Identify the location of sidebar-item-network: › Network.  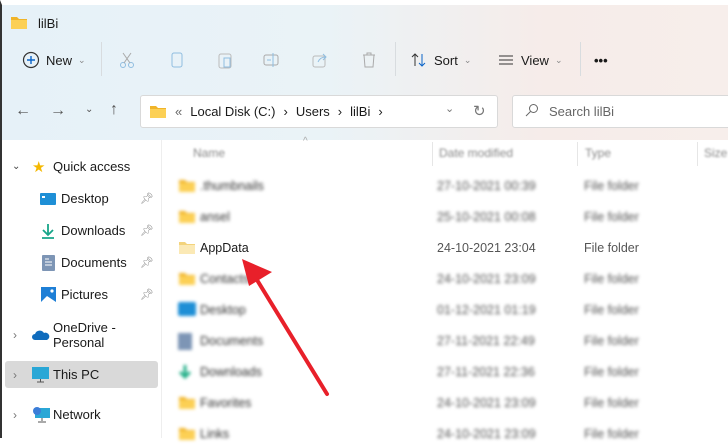
(81, 414).